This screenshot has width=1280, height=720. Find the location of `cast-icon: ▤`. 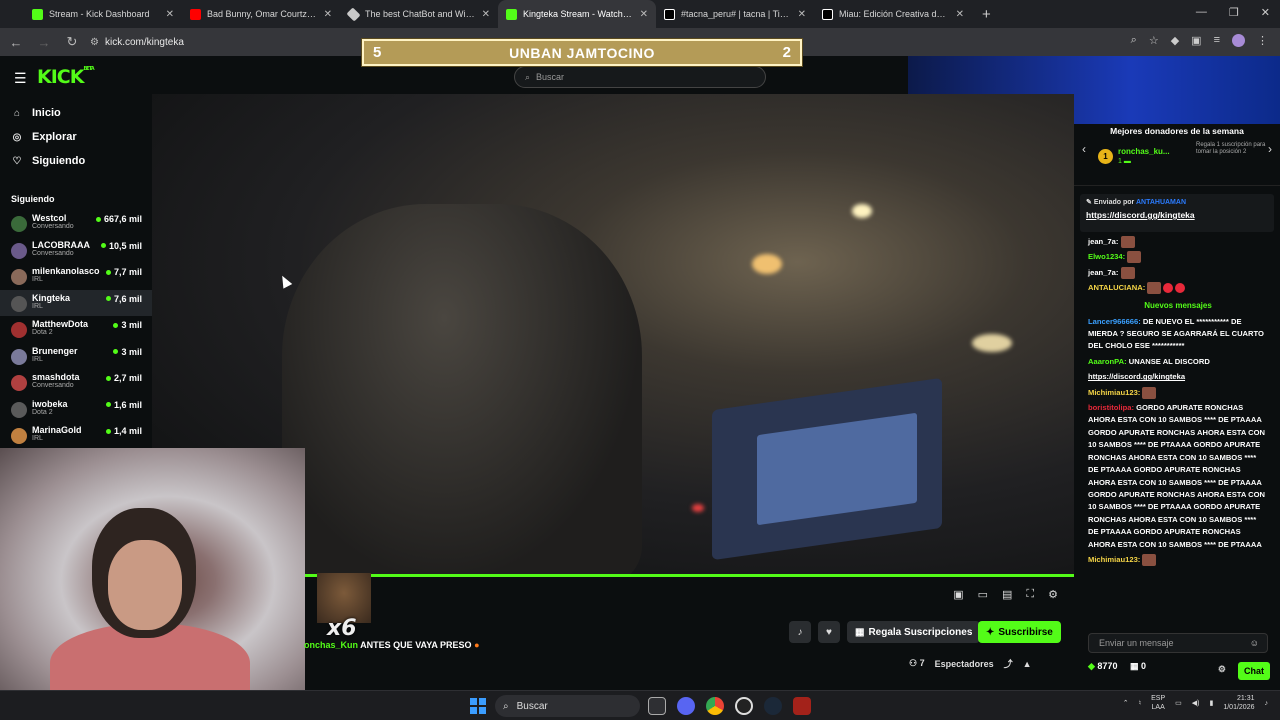

cast-icon: ▤ is located at coordinates (1007, 594).